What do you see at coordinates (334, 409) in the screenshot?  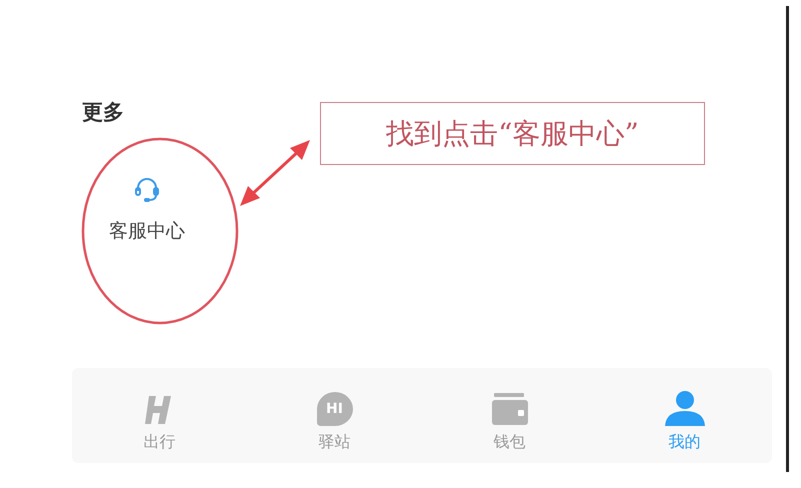 I see `chat-bubble-icon: HI` at bounding box center [334, 409].